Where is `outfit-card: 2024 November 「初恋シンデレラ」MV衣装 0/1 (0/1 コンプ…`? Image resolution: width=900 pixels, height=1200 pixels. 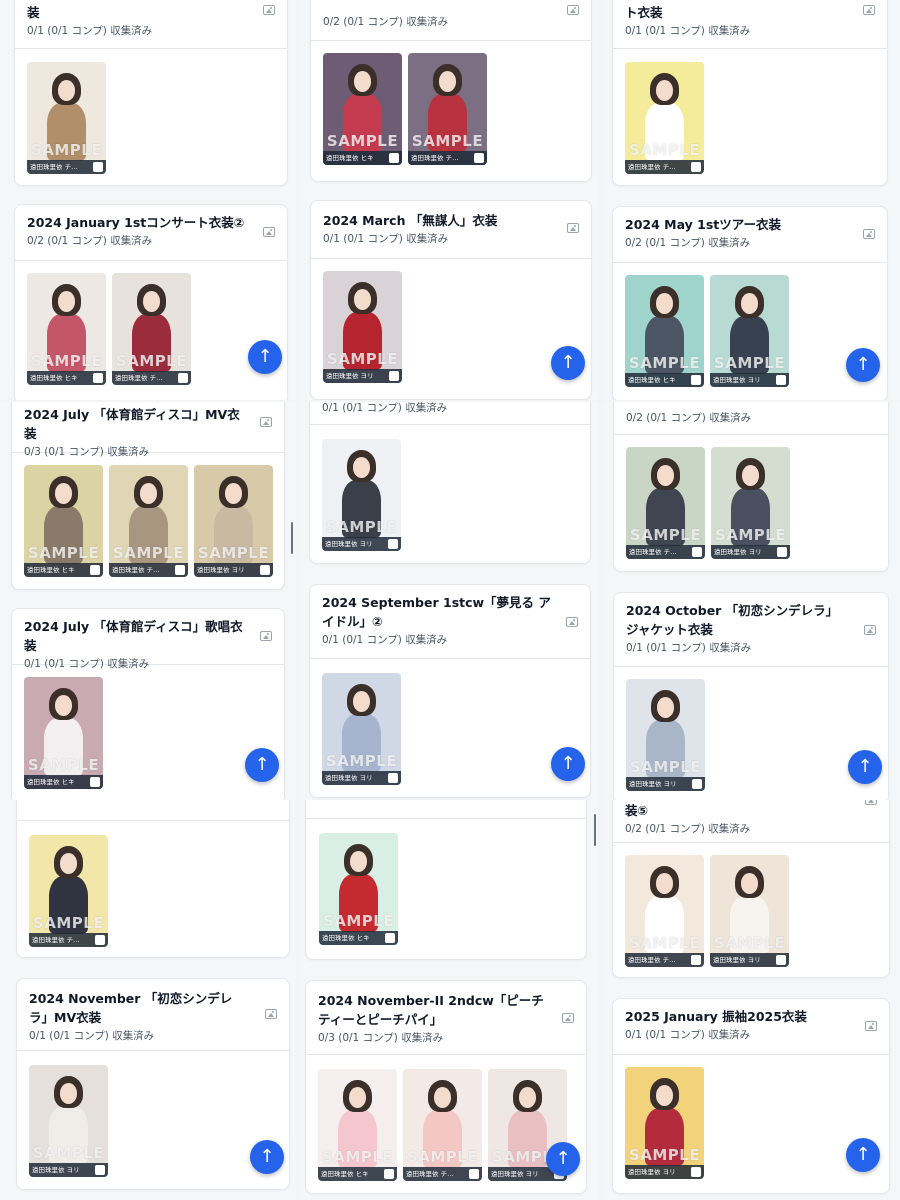
outfit-card: 2024 November 「初恋シンデレラ」MV衣装 0/1 (0/1 コンプ… is located at coordinates (153, 1084).